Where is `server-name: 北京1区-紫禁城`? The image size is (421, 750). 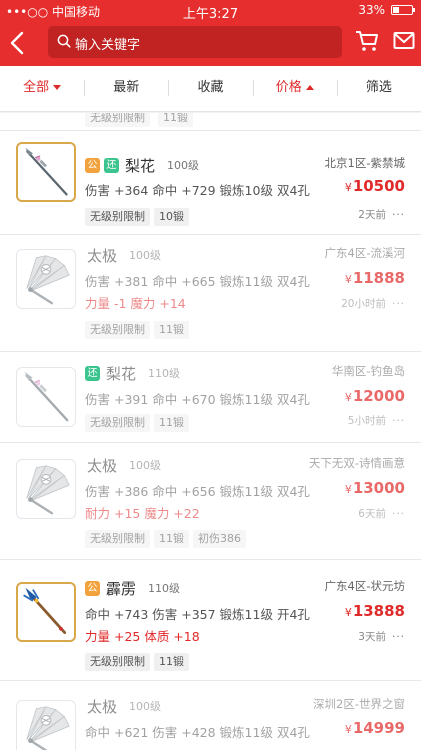 server-name: 北京1区-紫禁城 is located at coordinates (364, 163).